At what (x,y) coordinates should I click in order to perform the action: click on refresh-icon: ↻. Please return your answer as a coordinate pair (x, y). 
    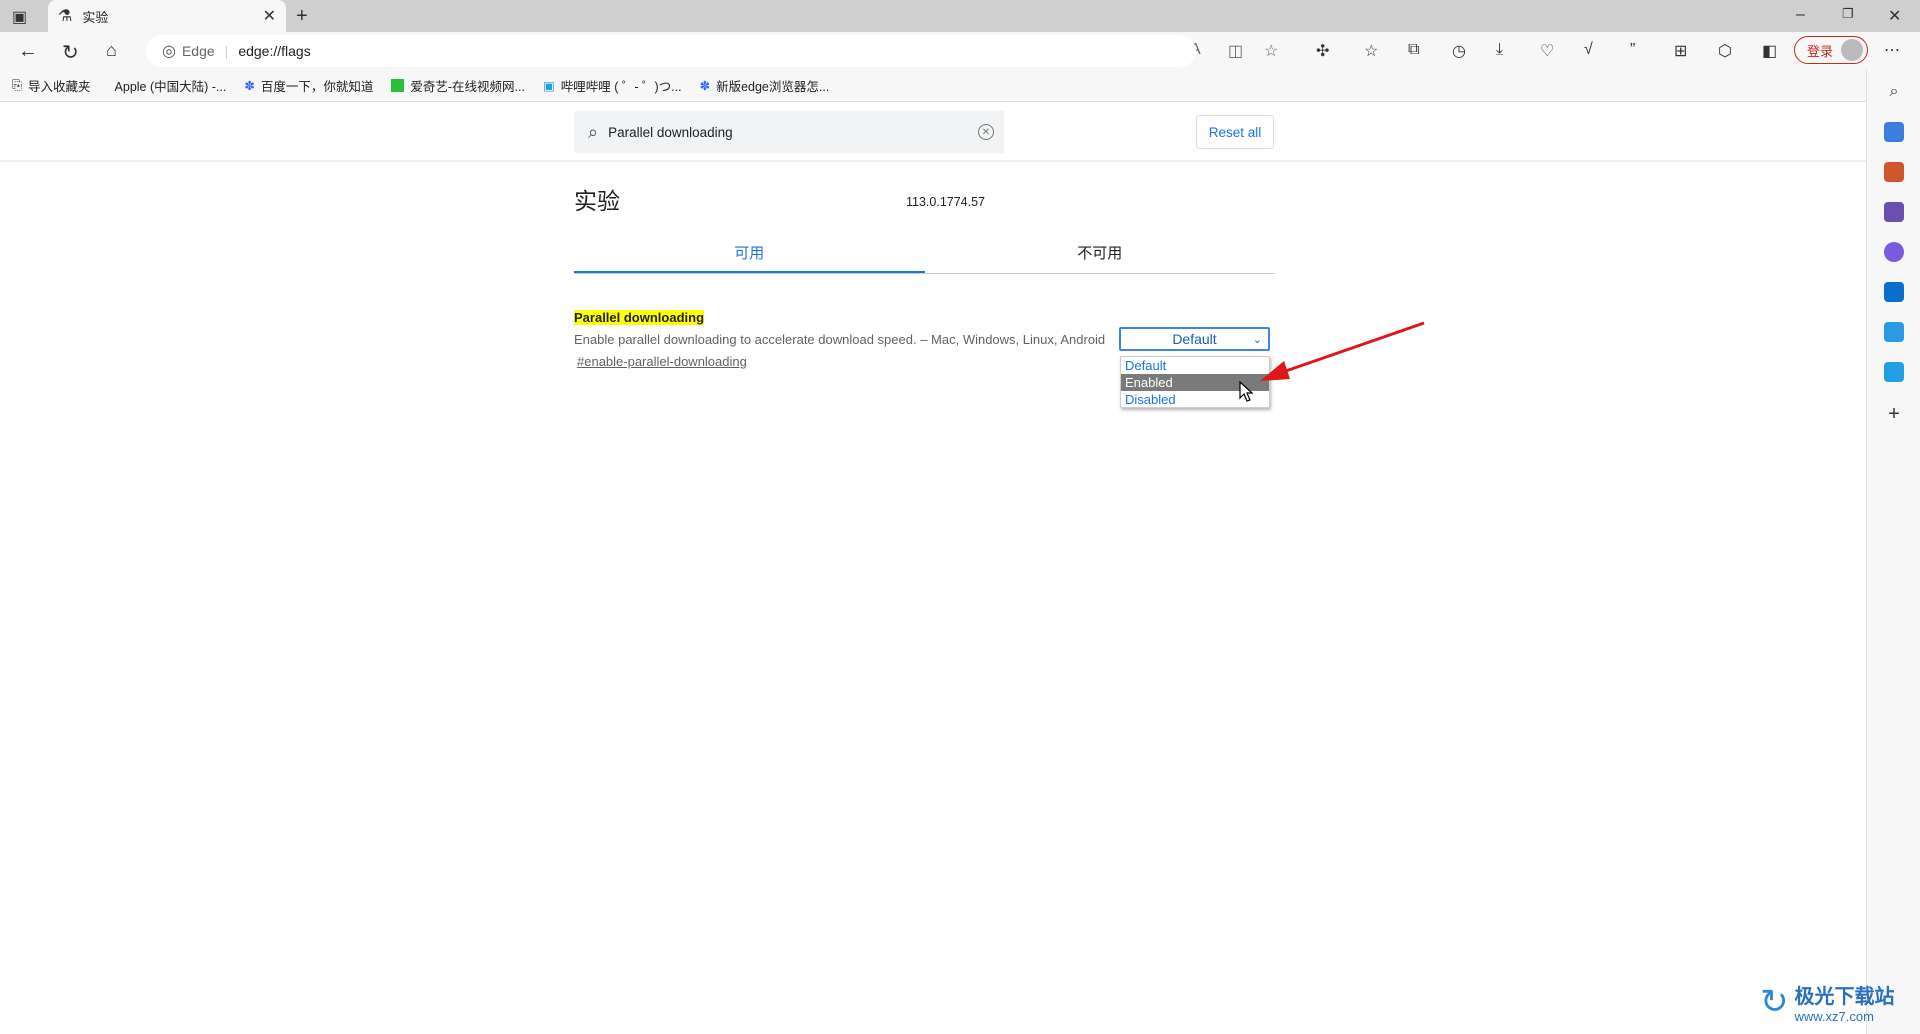
    Looking at the image, I should click on (70, 52).